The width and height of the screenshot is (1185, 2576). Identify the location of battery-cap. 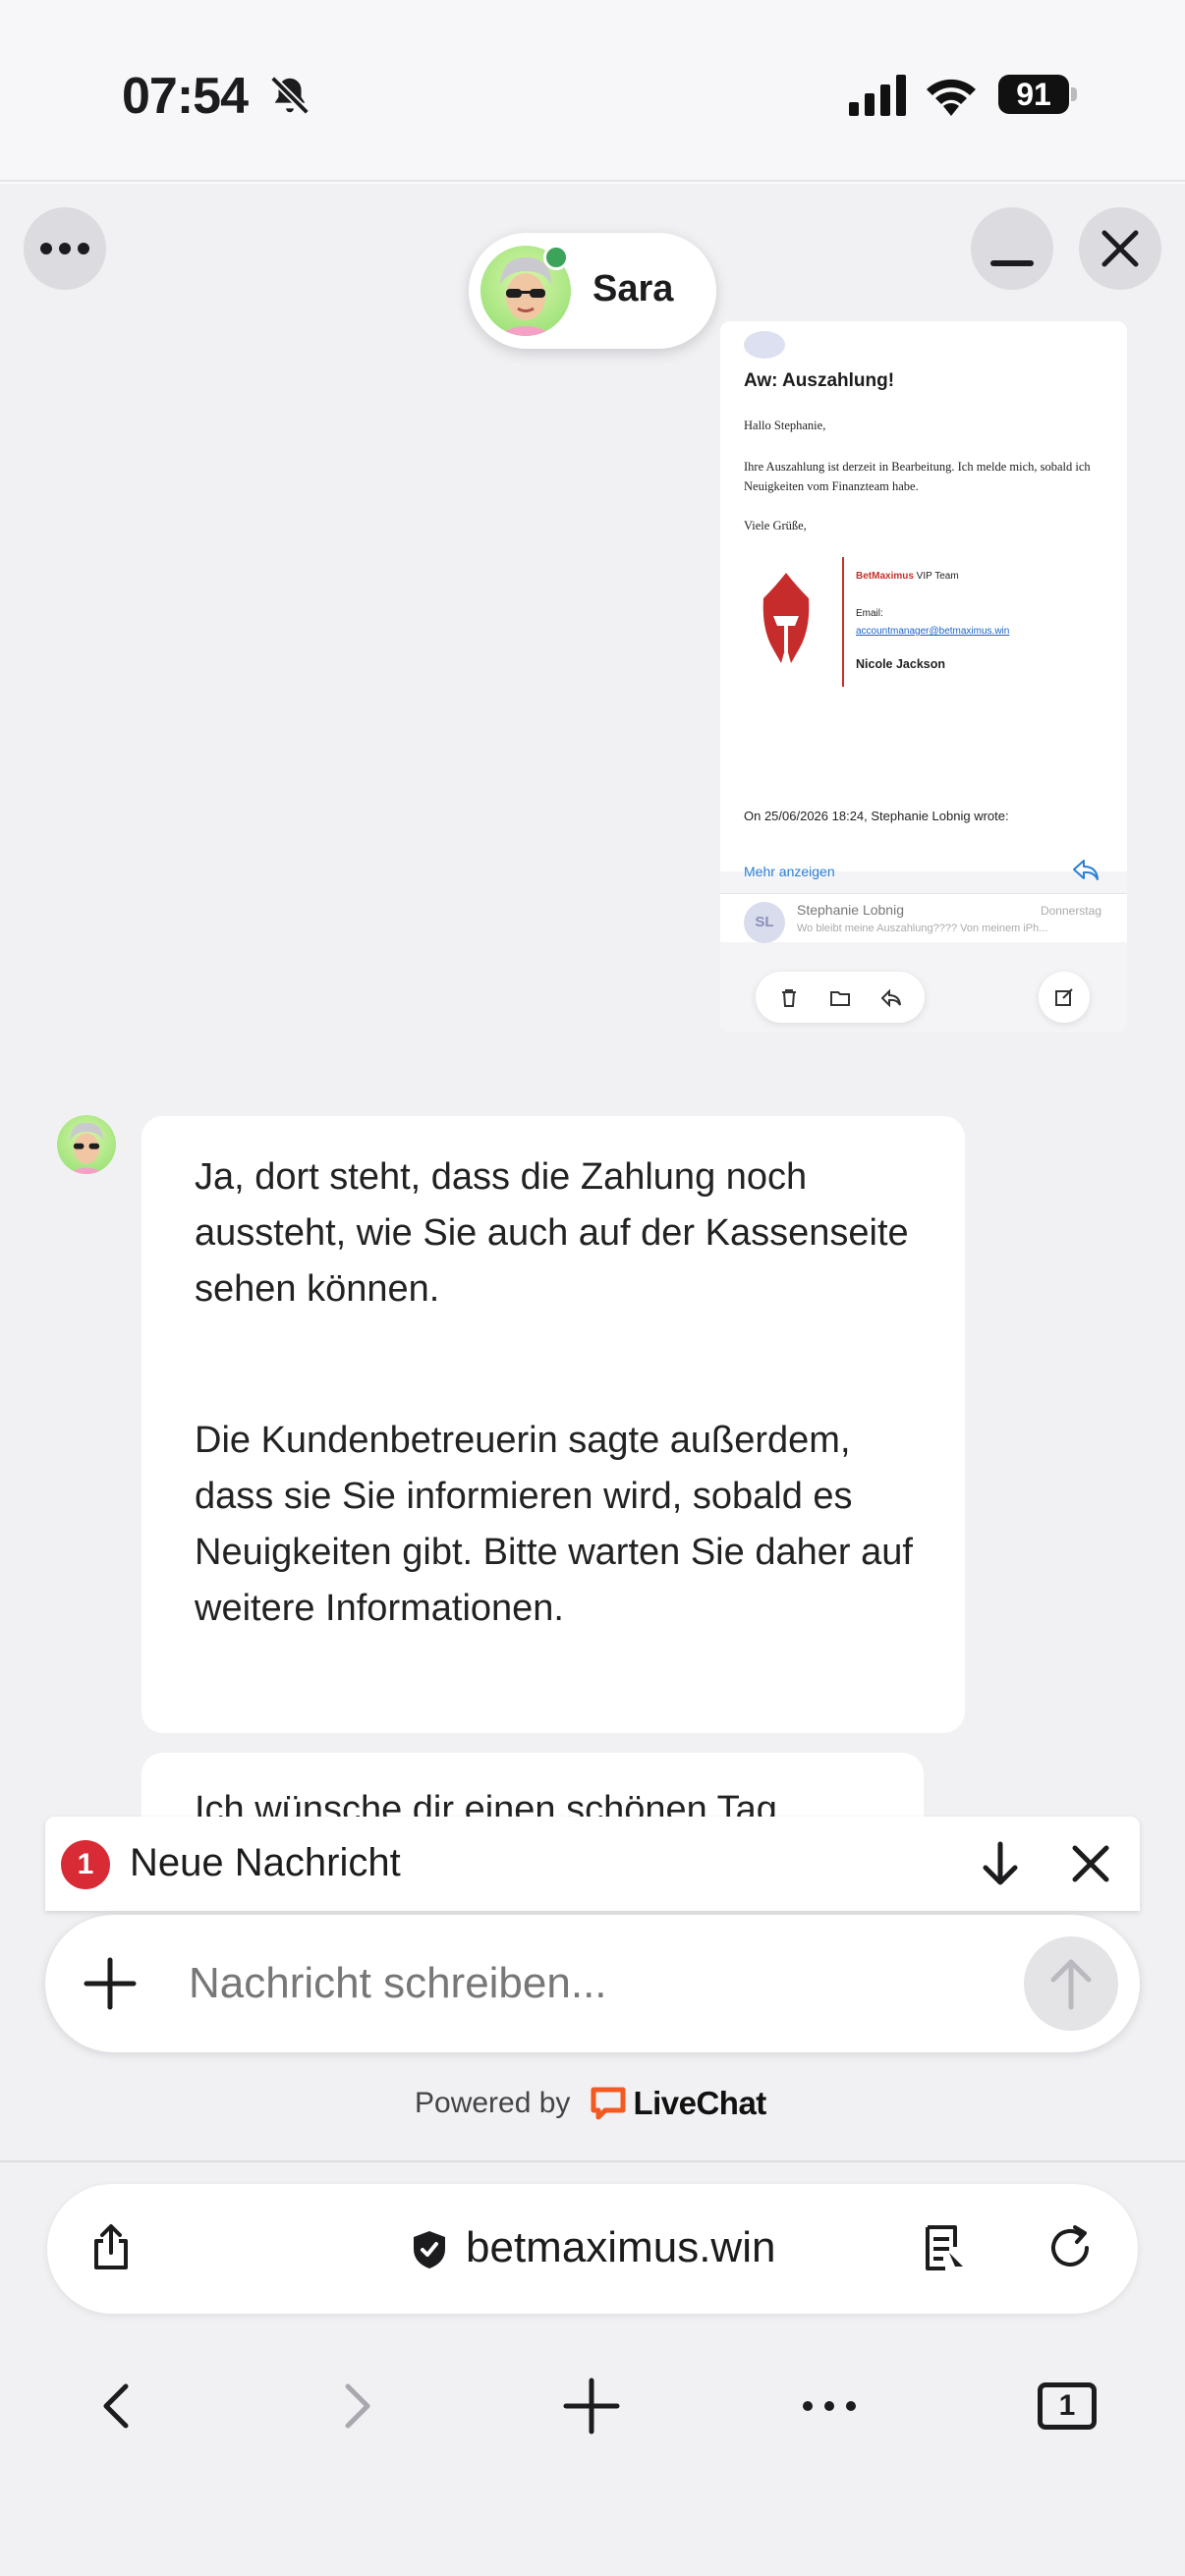
(1074, 94).